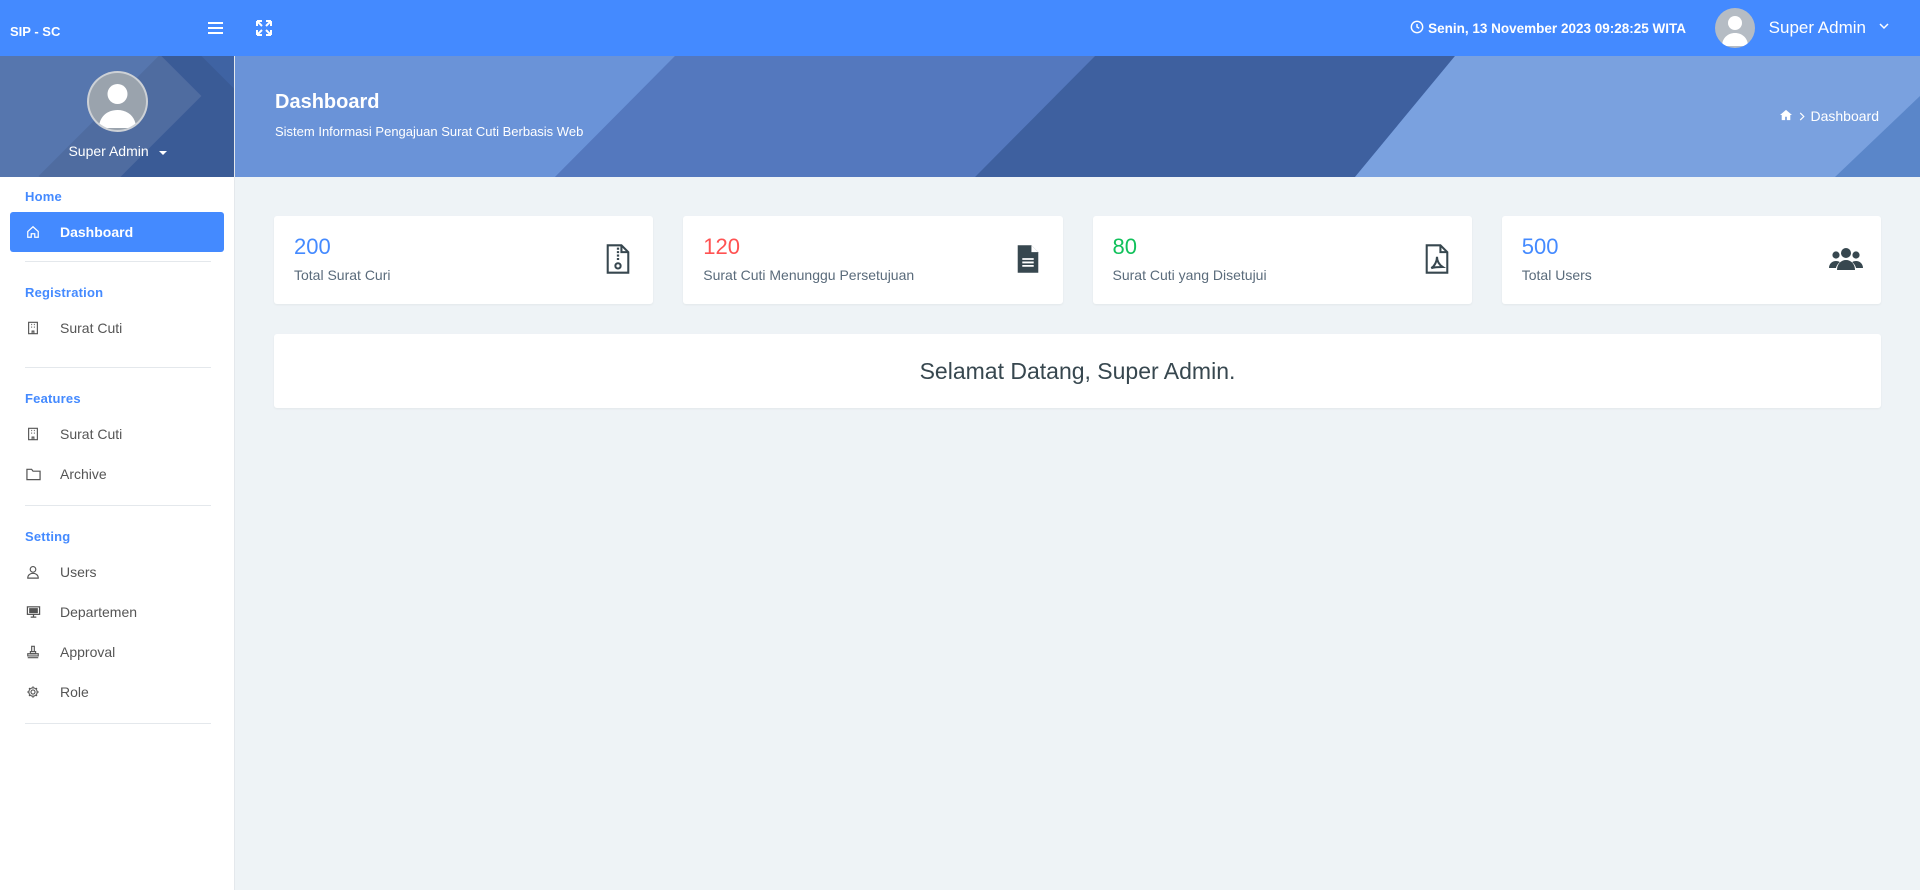  What do you see at coordinates (1734, 28) in the screenshot?
I see `avatar` at bounding box center [1734, 28].